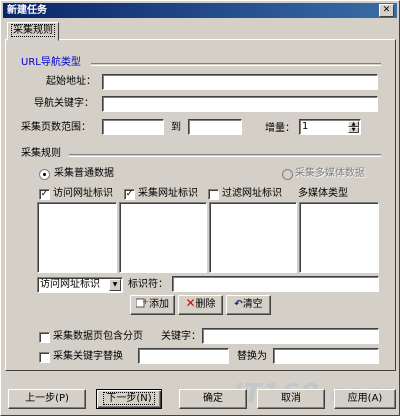  What do you see at coordinates (326, 356) in the screenshot?
I see `replace-to-input` at bounding box center [326, 356].